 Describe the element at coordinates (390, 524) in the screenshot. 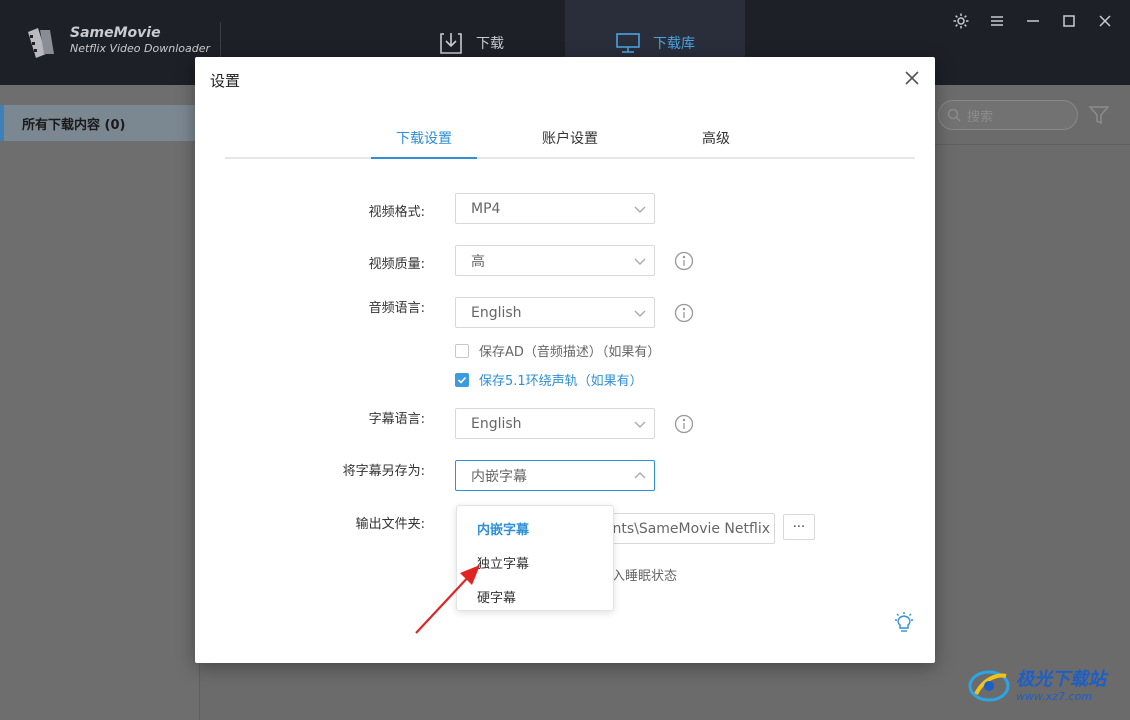

I see `output-folder-label: 输出文件夹:` at that location.